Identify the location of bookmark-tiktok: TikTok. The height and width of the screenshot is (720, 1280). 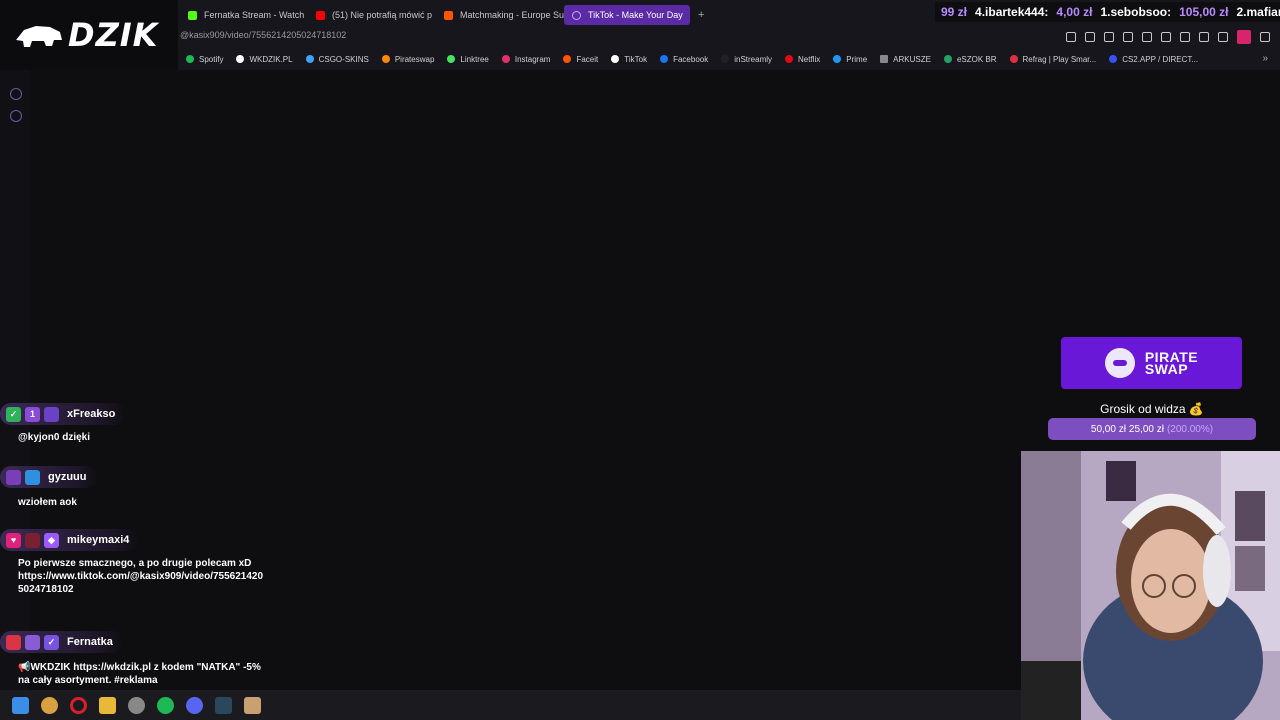
(629, 59).